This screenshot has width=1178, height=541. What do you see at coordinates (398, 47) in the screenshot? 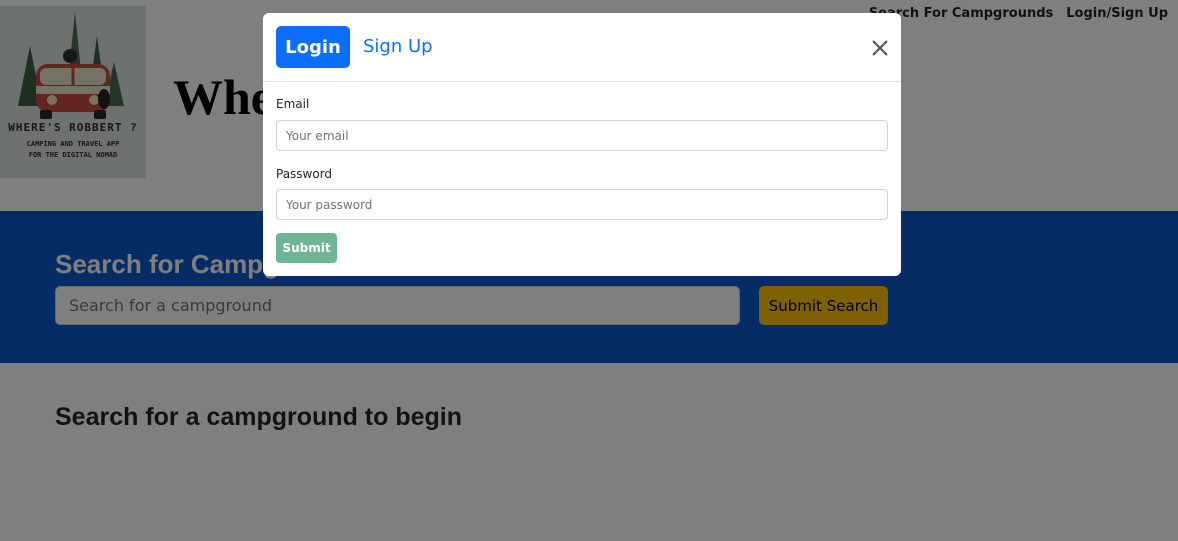
I see `tab-signup: Sign Up` at bounding box center [398, 47].